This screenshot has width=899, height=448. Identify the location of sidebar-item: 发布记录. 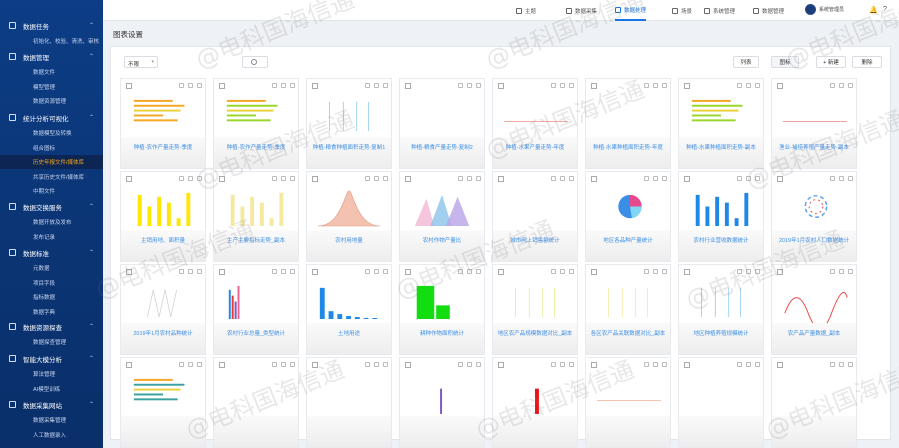
(51, 237).